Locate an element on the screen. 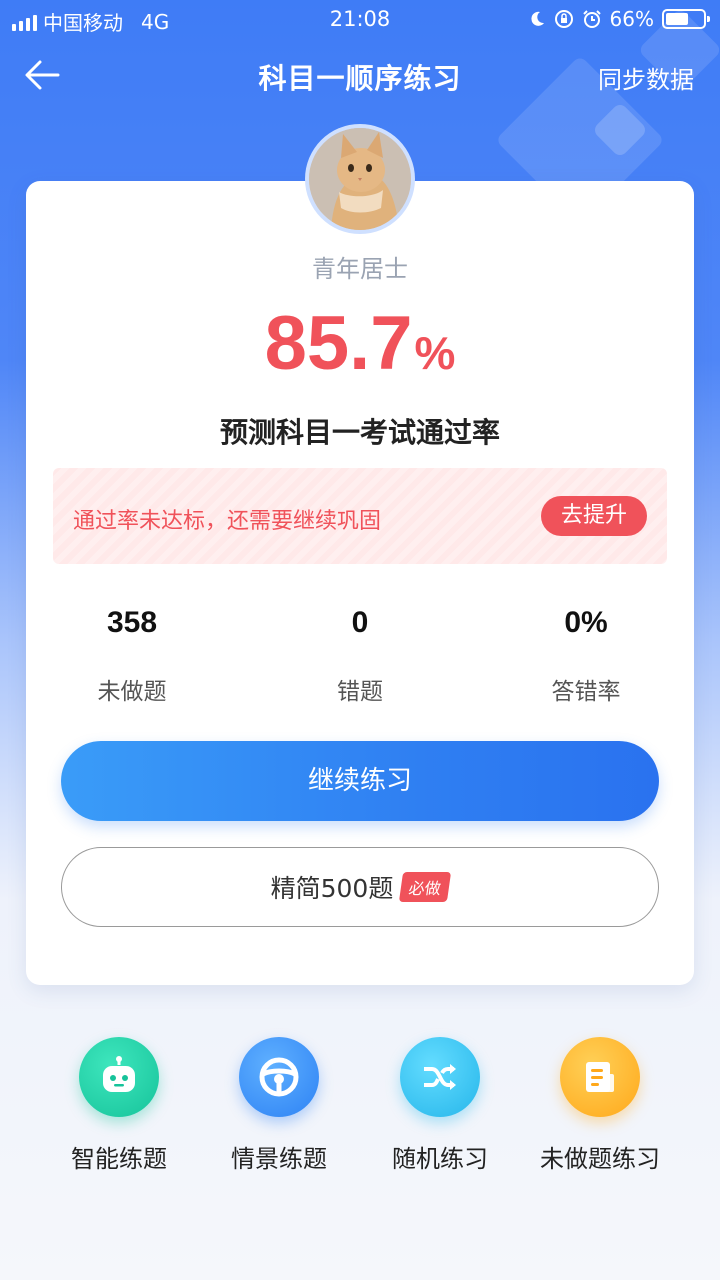 The image size is (720, 1280). steering-wheel-icon is located at coordinates (279, 1077).